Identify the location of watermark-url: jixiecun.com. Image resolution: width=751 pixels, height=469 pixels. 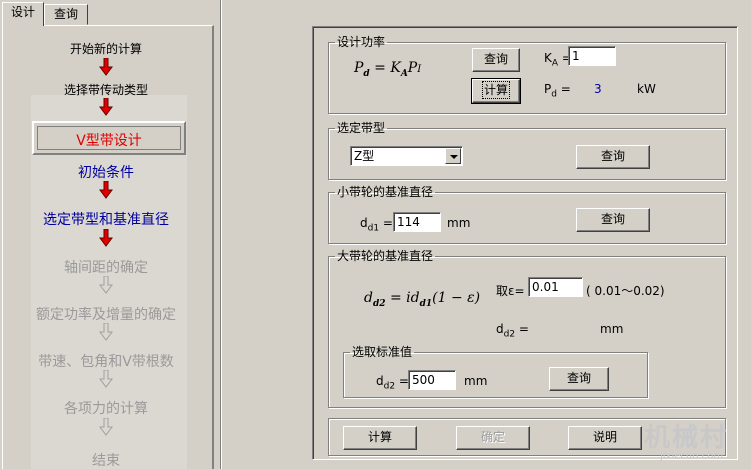
(692, 456).